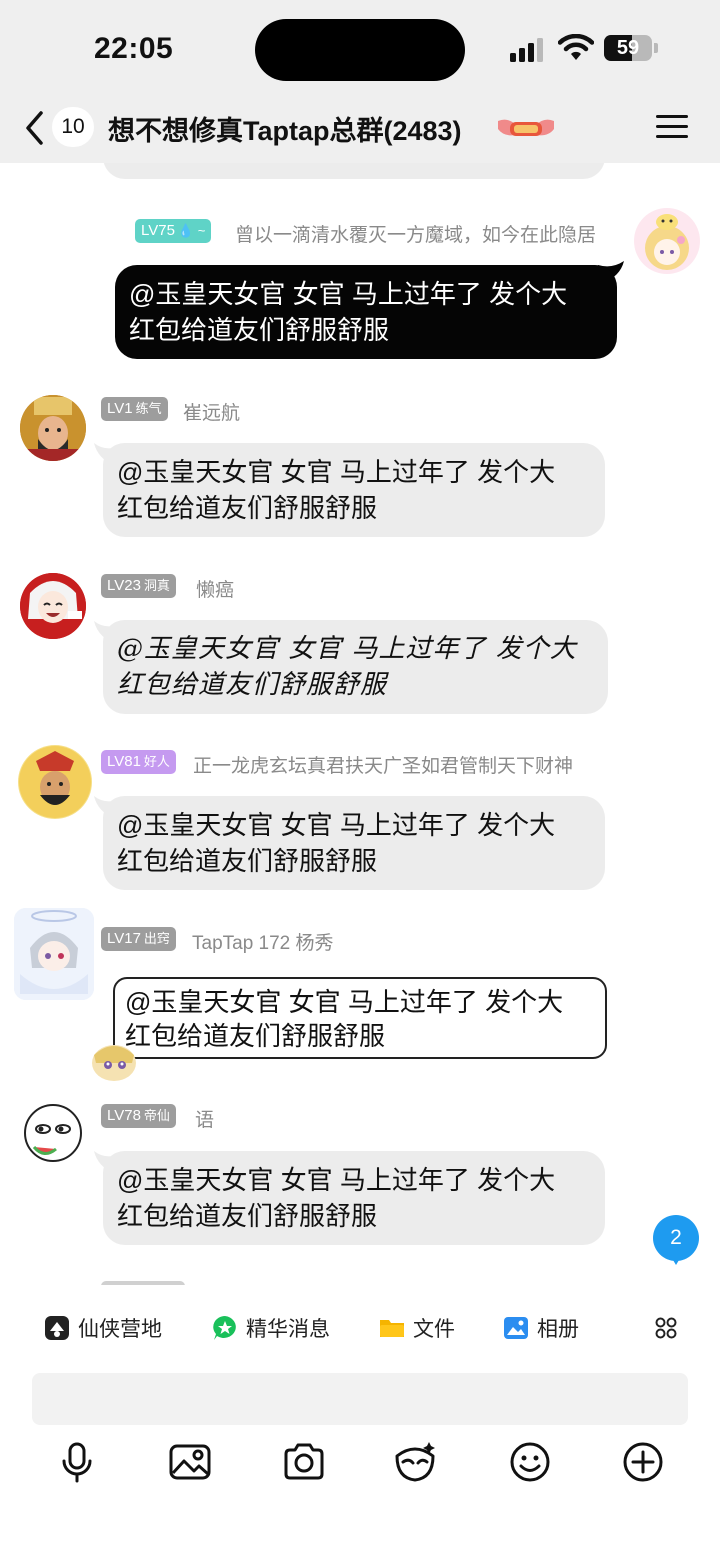 The height and width of the screenshot is (1561, 720). Describe the element at coordinates (360, 1325) in the screenshot. I see `quick-access-bar: 仙侠营地 精华消息 文件 相册` at that location.